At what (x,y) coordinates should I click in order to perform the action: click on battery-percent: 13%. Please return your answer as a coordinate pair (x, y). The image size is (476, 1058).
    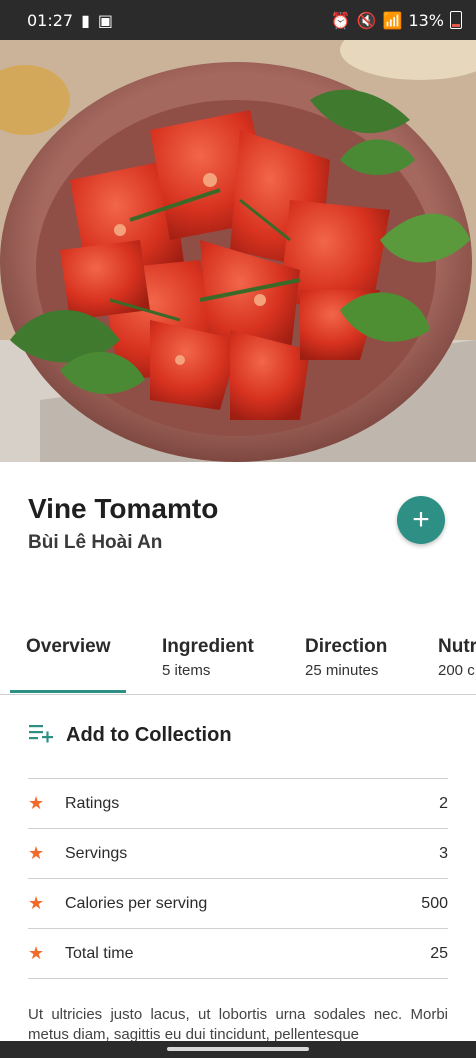
    Looking at the image, I should click on (426, 20).